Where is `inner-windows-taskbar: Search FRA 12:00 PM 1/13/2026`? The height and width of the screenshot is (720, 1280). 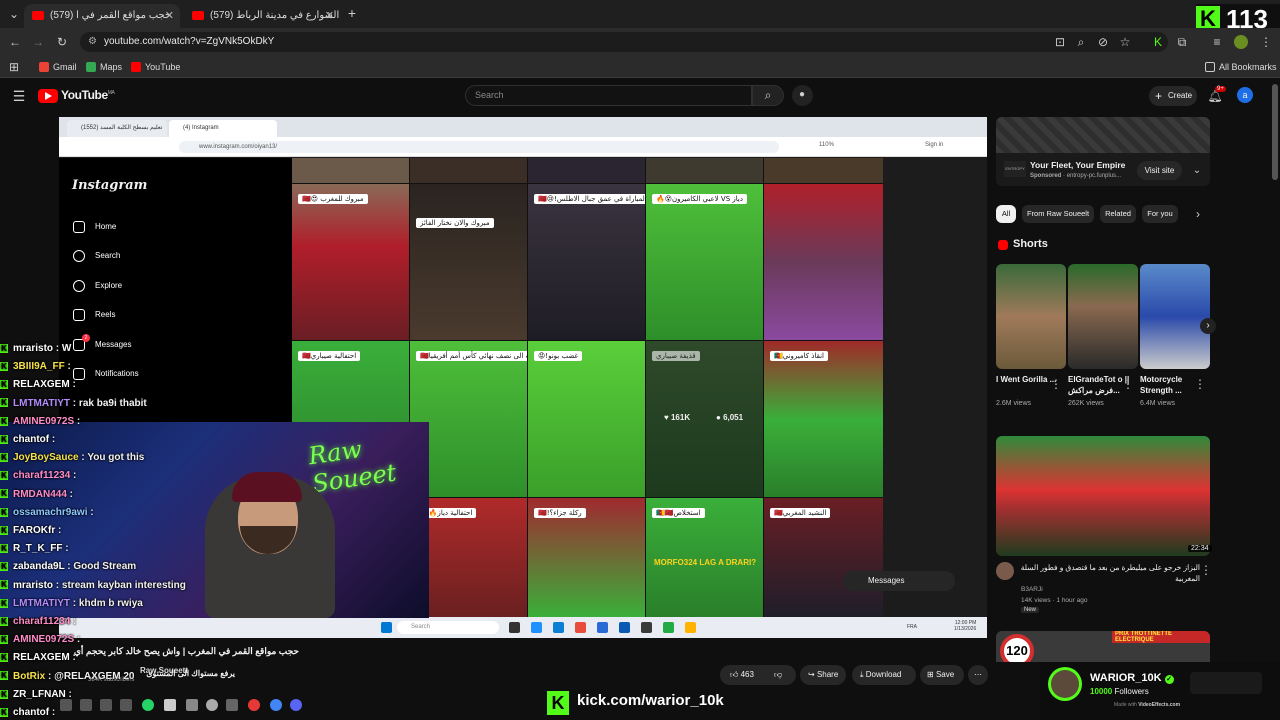 inner-windows-taskbar: Search FRA 12:00 PM 1/13/2026 is located at coordinates (523, 627).